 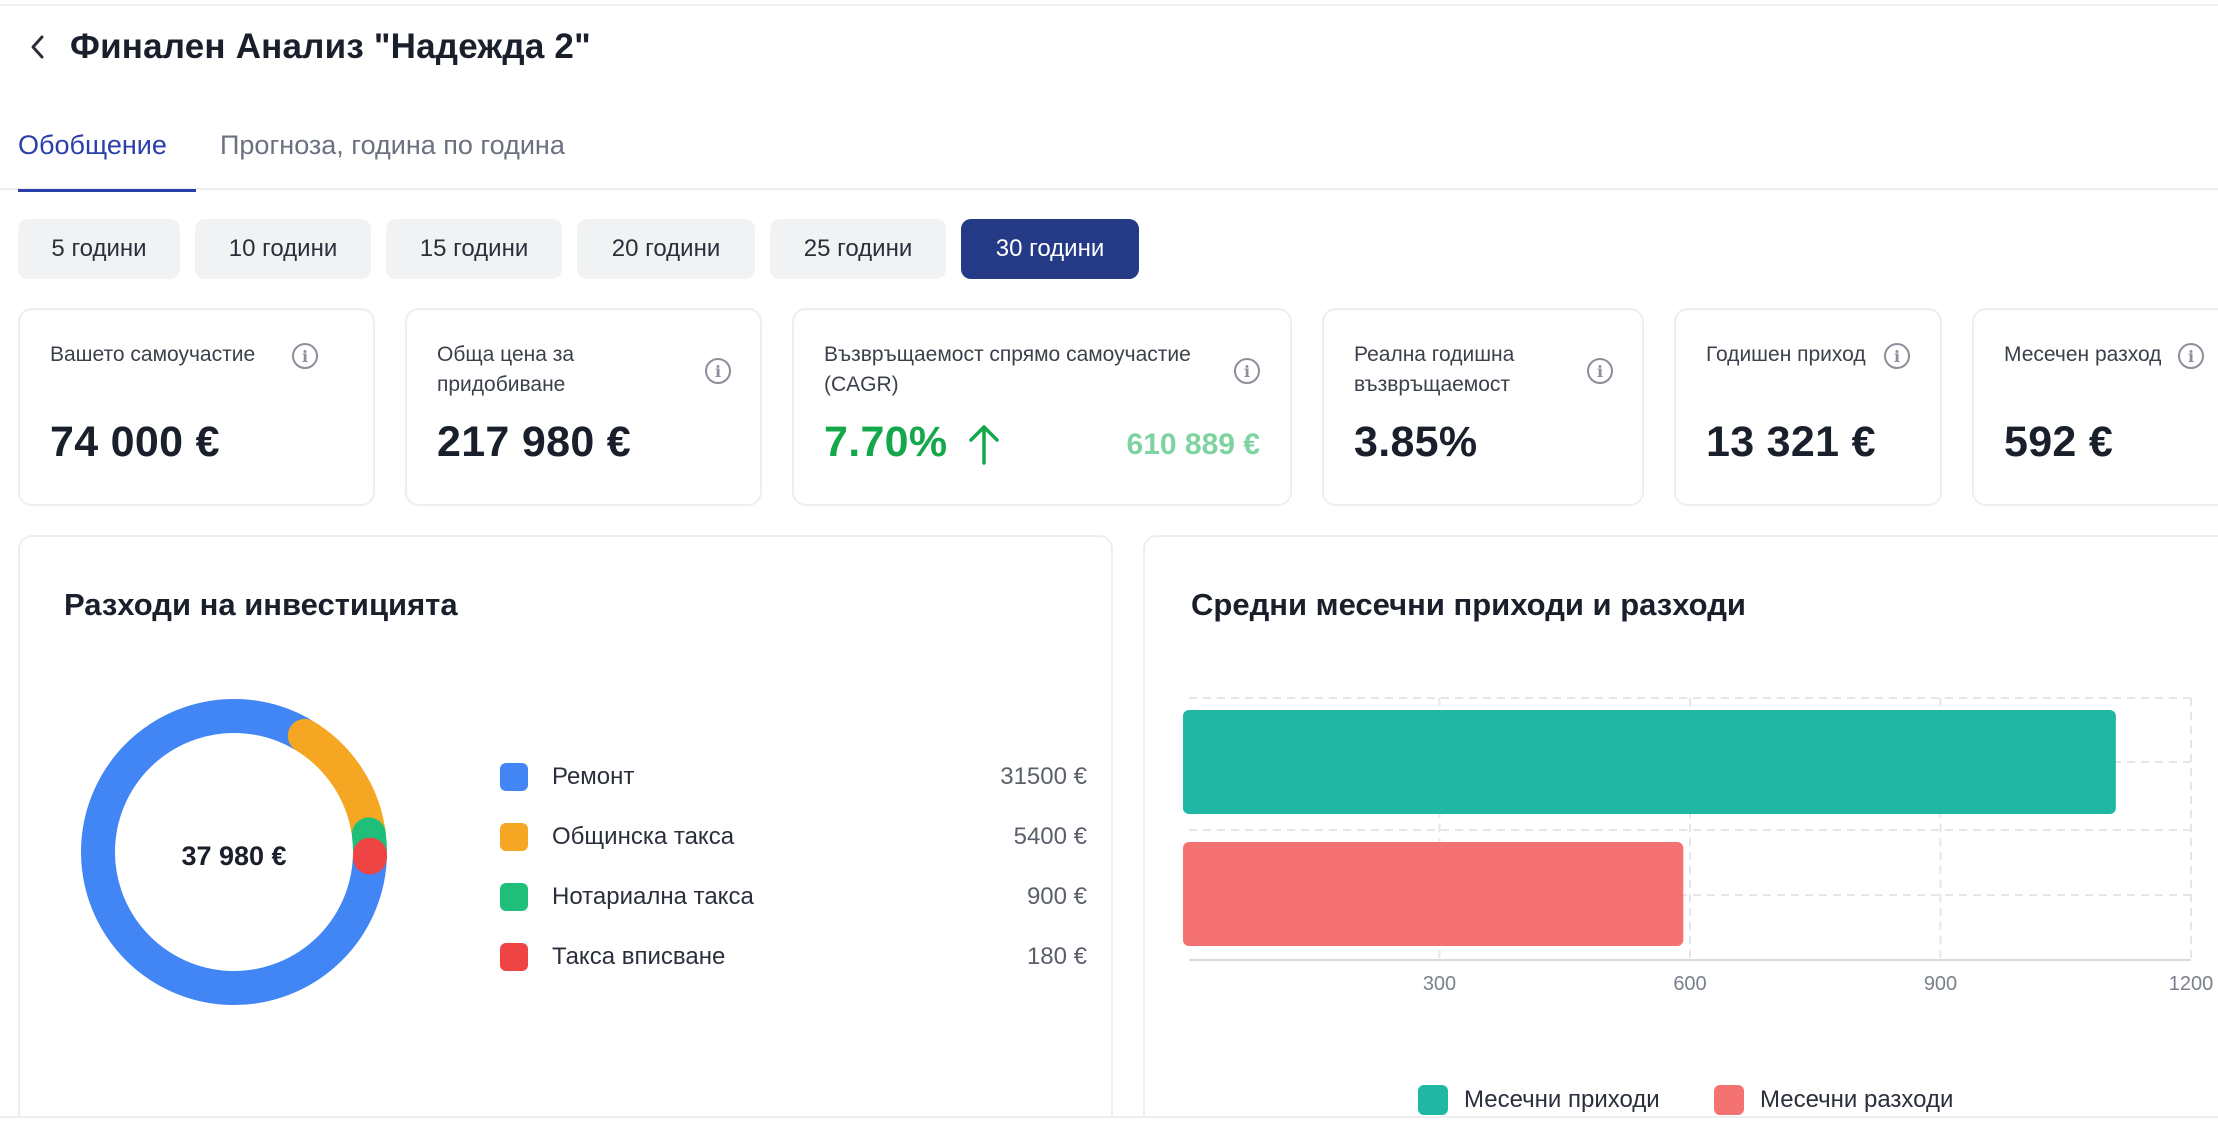 What do you see at coordinates (666, 249) in the screenshot?
I see `period-20-years-button: 20 години` at bounding box center [666, 249].